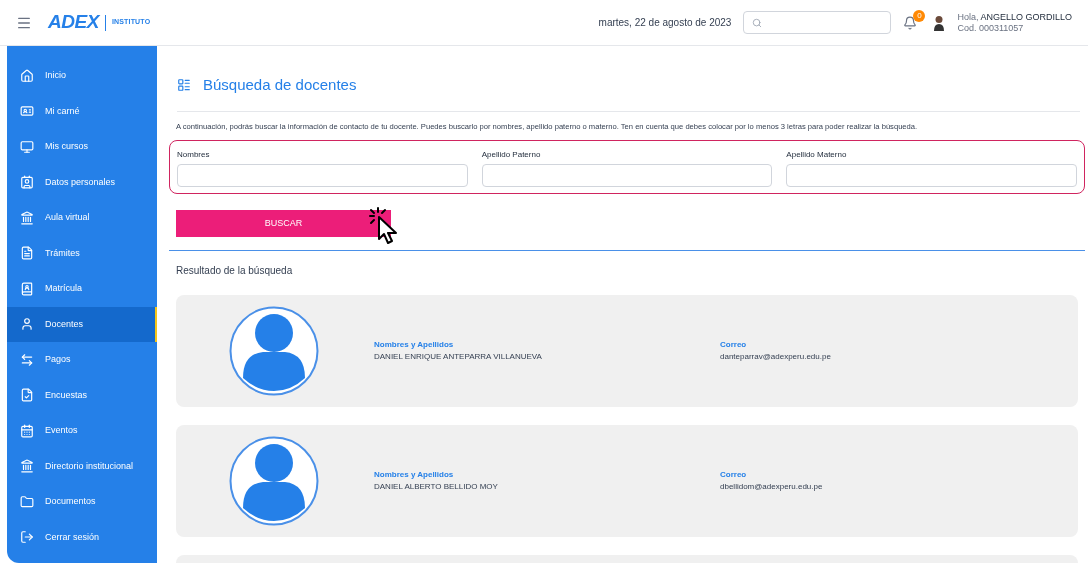 The height and width of the screenshot is (563, 1088). What do you see at coordinates (991, 28) in the screenshot?
I see `user-code: Cod. 000311057` at bounding box center [991, 28].